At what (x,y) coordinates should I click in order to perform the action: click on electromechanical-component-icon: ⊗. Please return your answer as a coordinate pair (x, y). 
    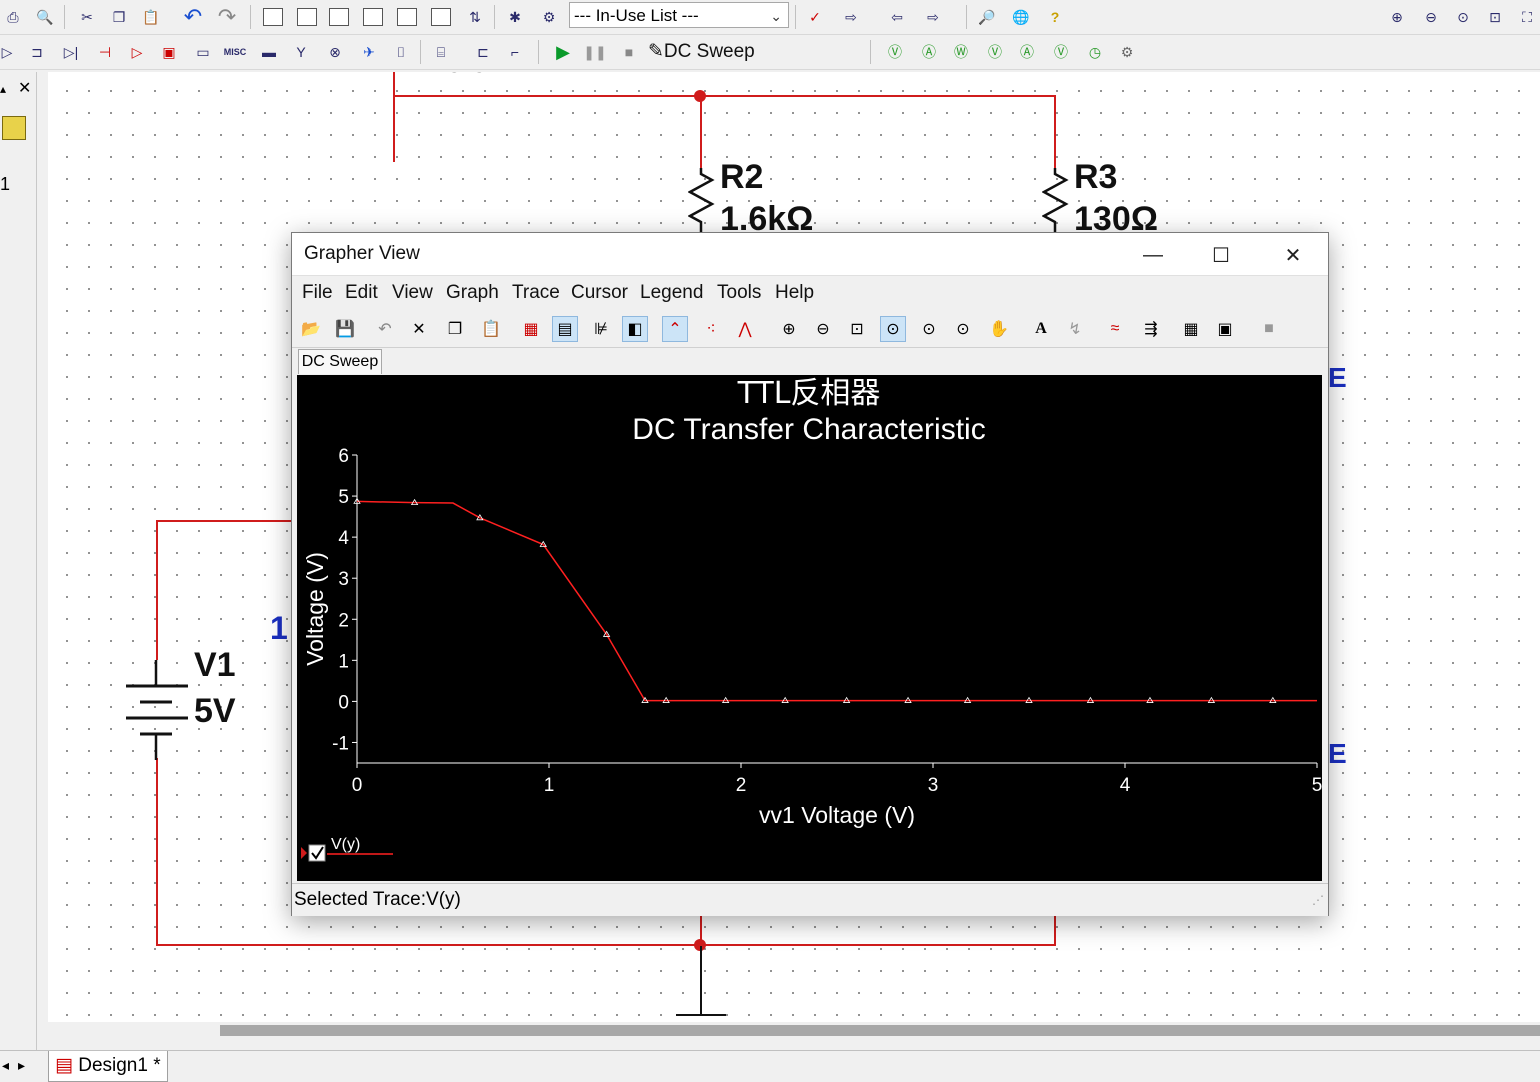
    Looking at the image, I should click on (335, 52).